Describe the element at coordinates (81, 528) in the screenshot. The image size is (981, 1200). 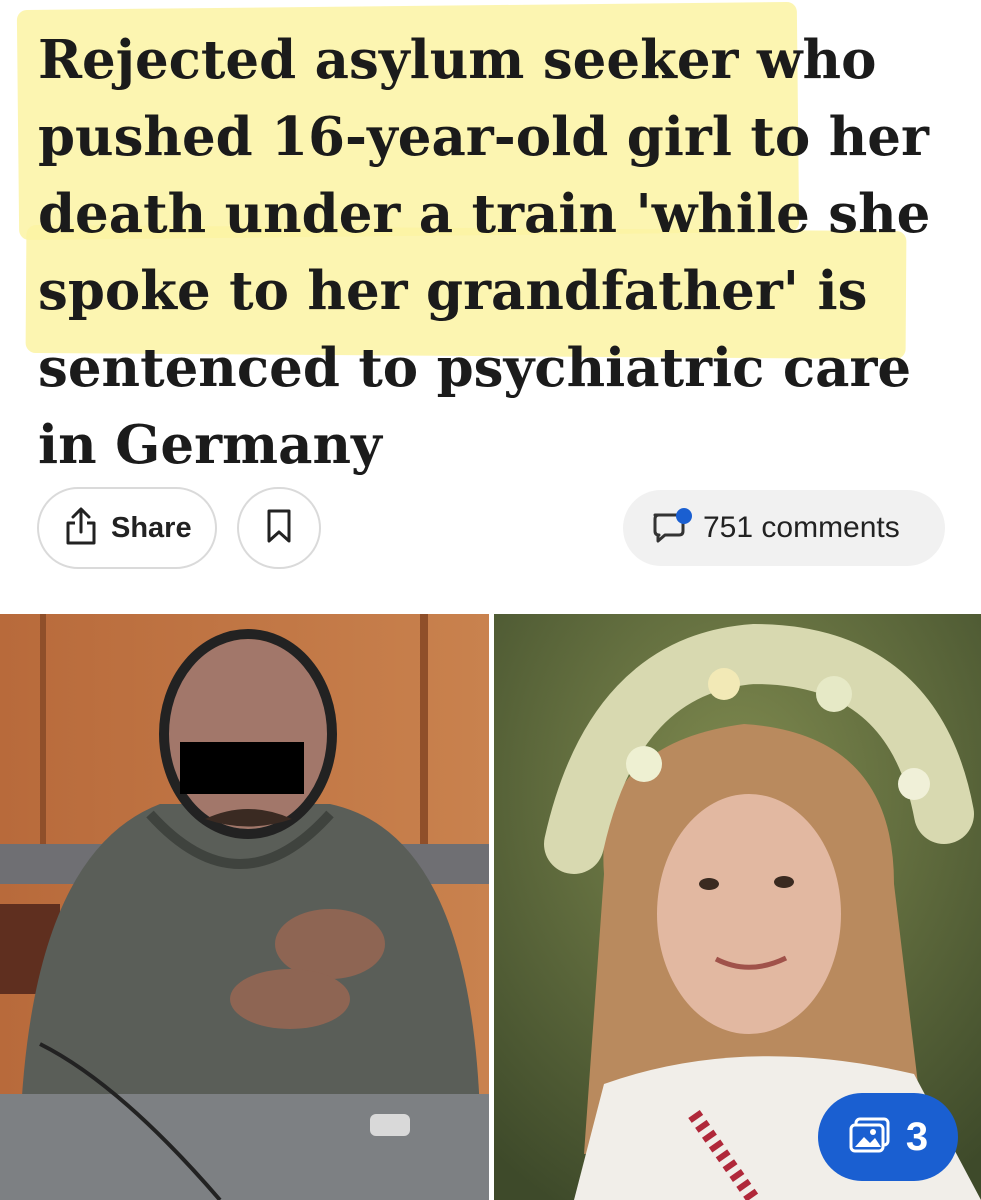
I see `share-icon` at that location.